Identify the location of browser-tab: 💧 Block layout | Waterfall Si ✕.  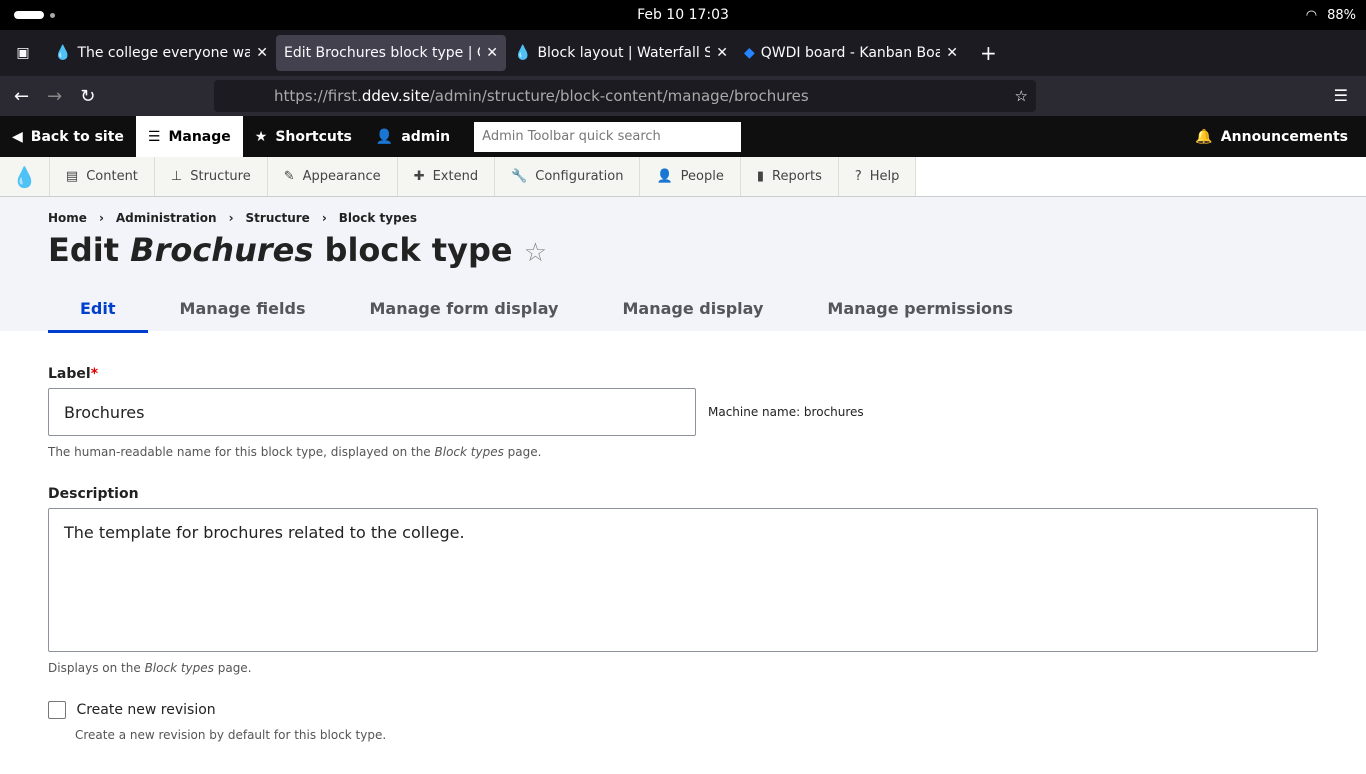
(621, 53).